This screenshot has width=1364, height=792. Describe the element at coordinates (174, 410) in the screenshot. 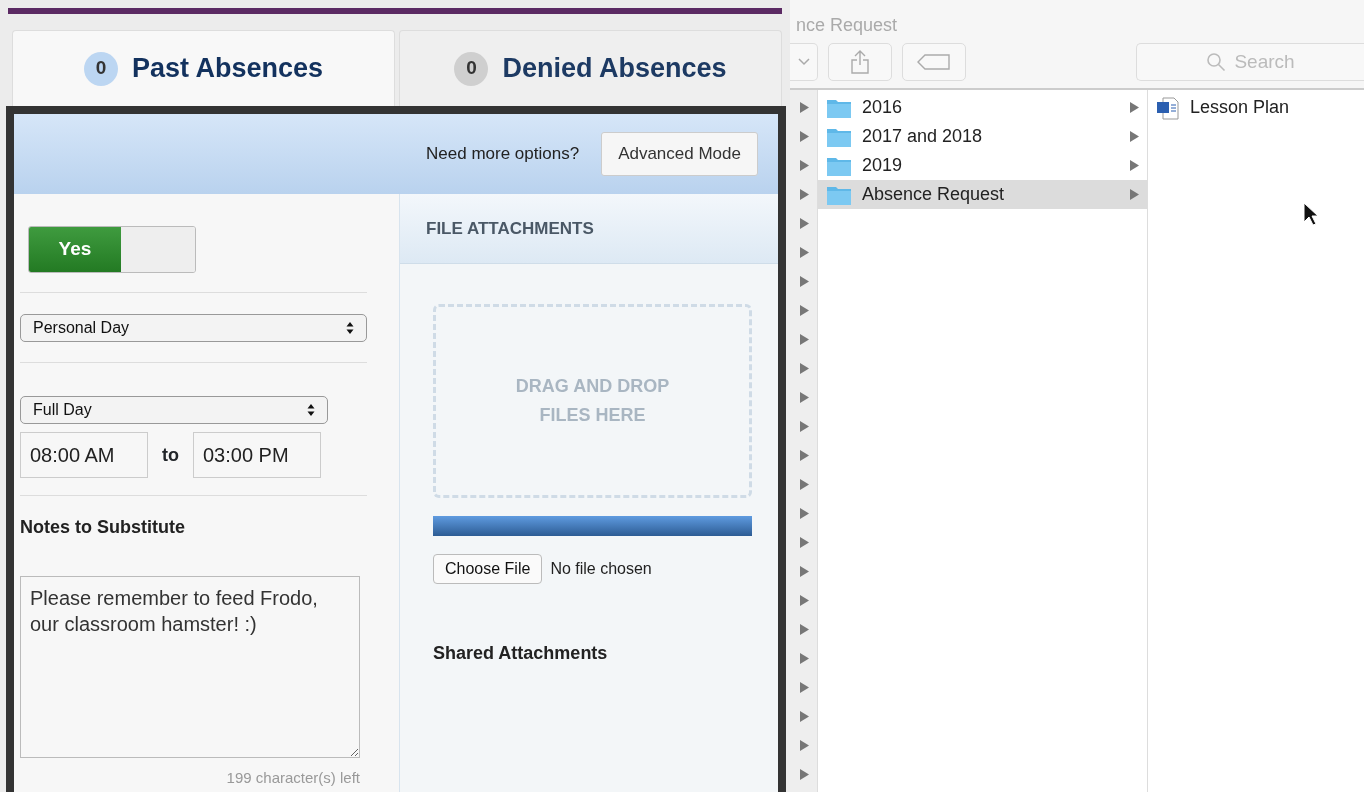

I see `duration-select: Full Day` at that location.